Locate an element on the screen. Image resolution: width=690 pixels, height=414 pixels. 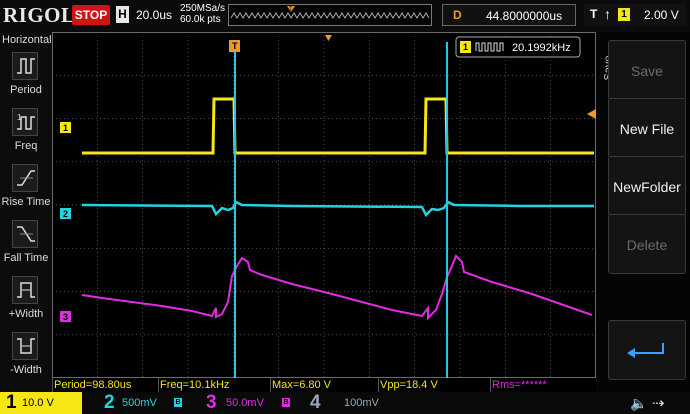
measurement-period: Period=98.80us is located at coordinates (91, 385).